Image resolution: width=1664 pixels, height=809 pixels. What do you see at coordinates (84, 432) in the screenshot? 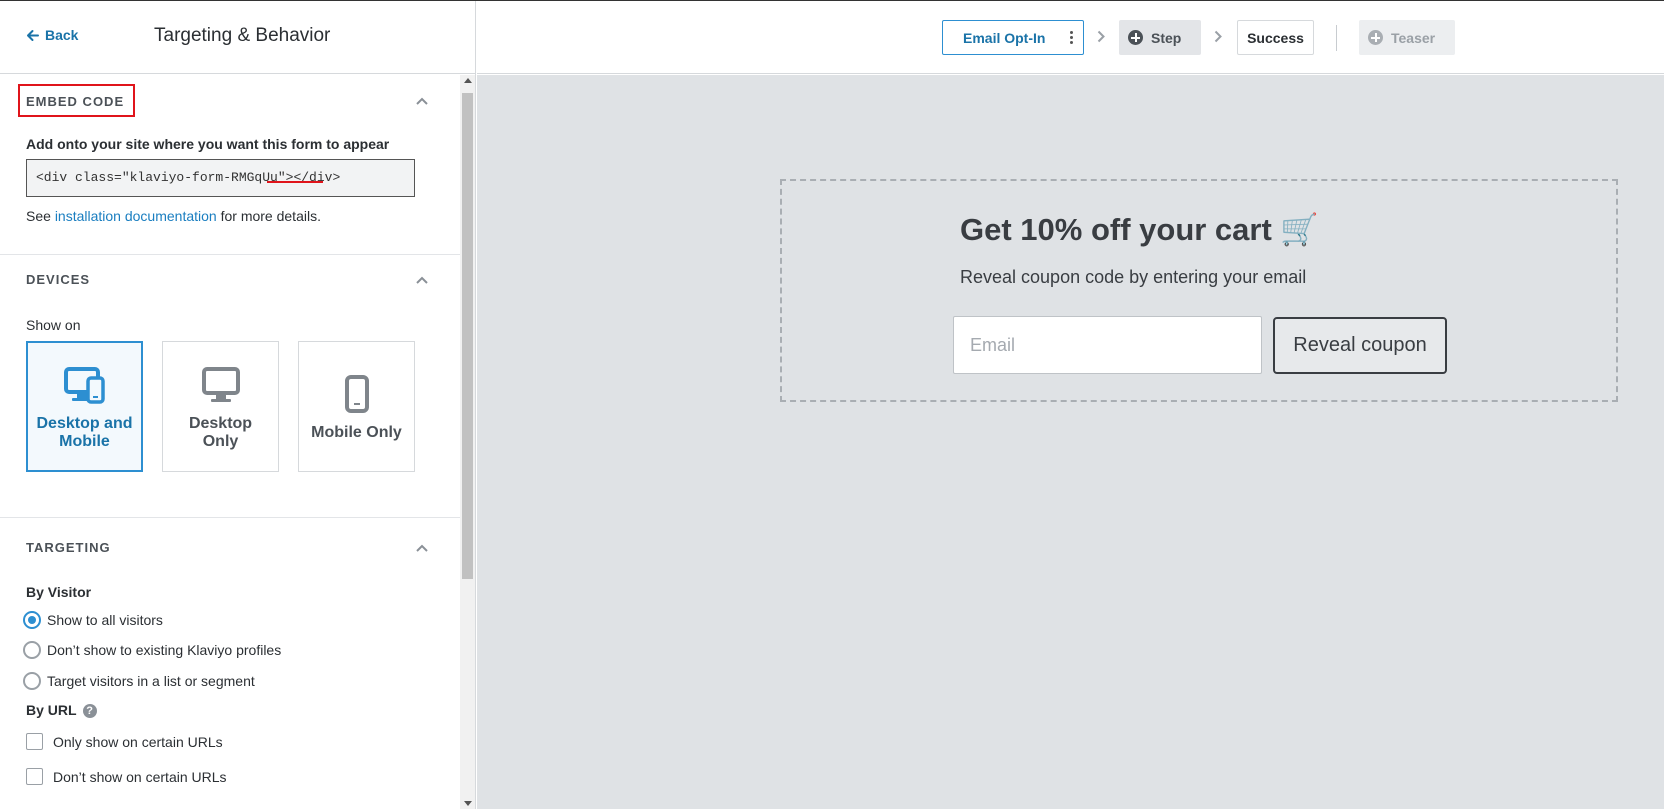
I see `device-option-label: Desktop and Mobile` at bounding box center [84, 432].